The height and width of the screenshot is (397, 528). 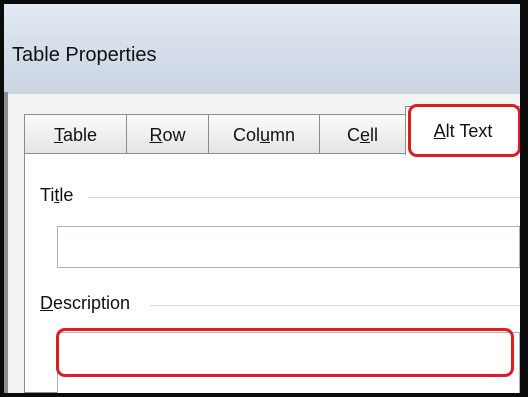 I want to click on description-label: Description, so click(x=85, y=303).